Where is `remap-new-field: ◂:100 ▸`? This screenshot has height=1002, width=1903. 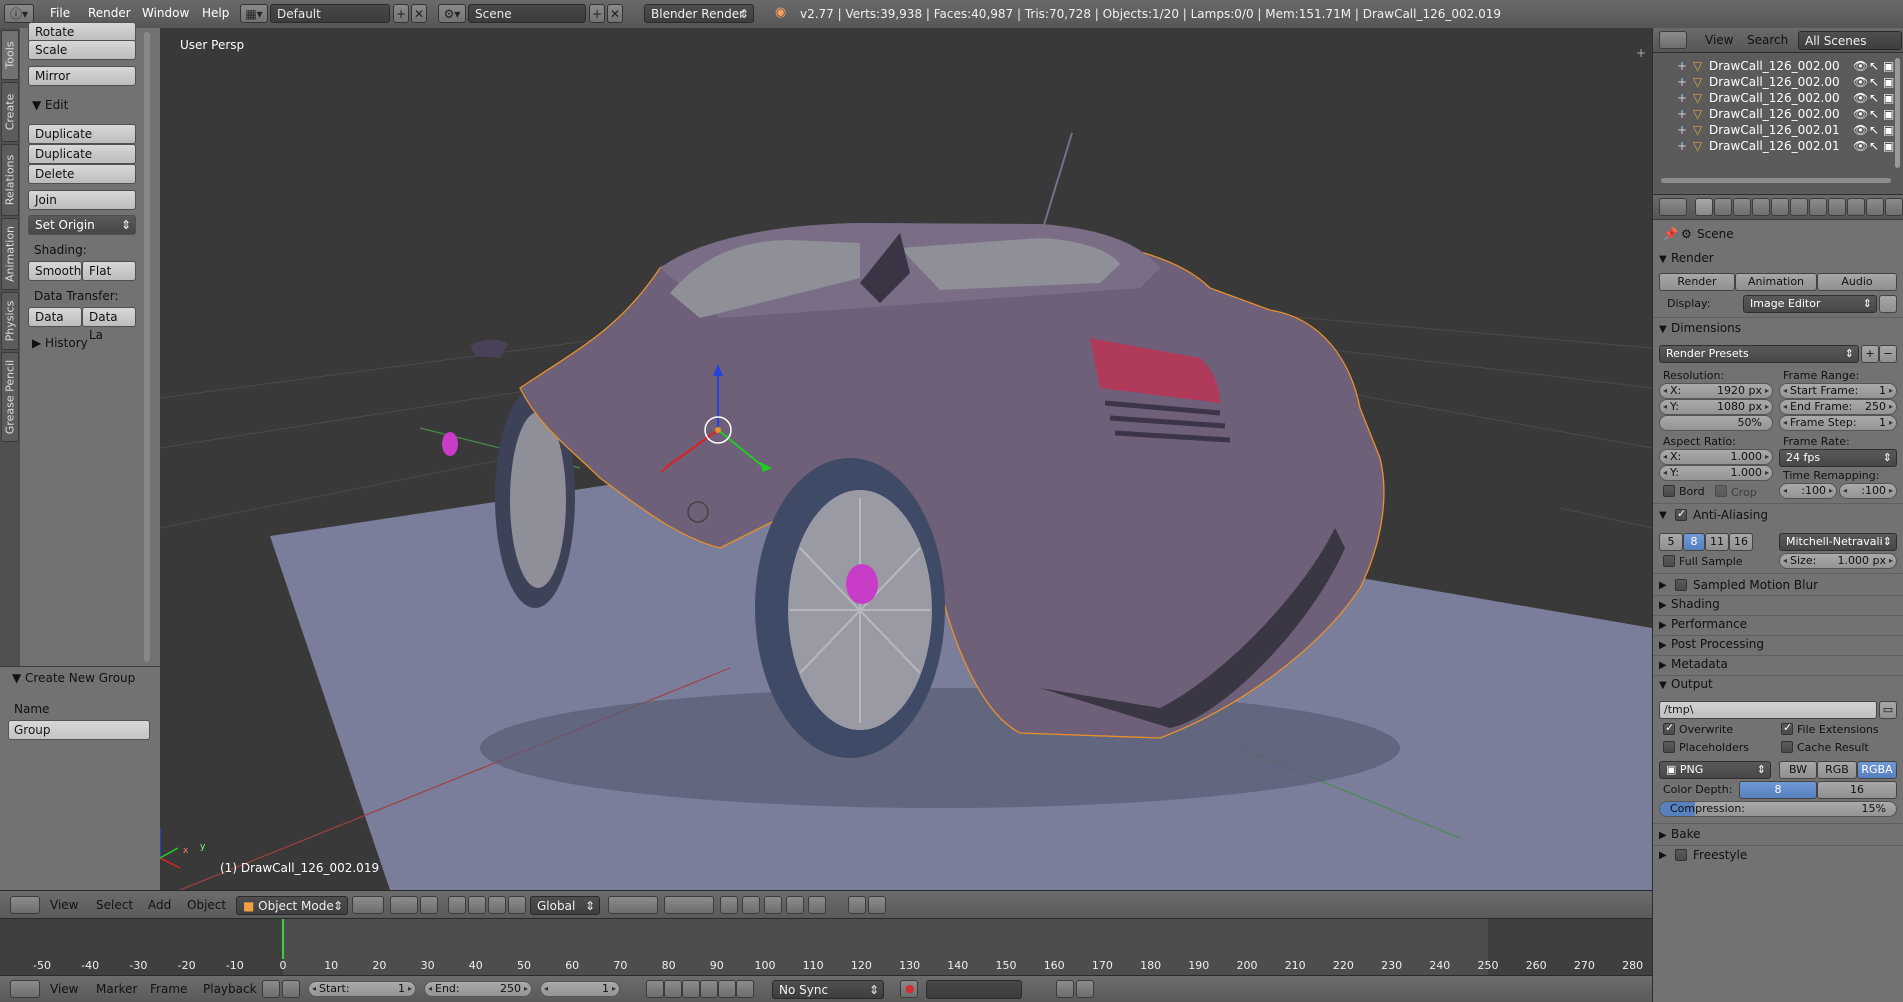 remap-new-field: ◂:100 ▸ is located at coordinates (1868, 491).